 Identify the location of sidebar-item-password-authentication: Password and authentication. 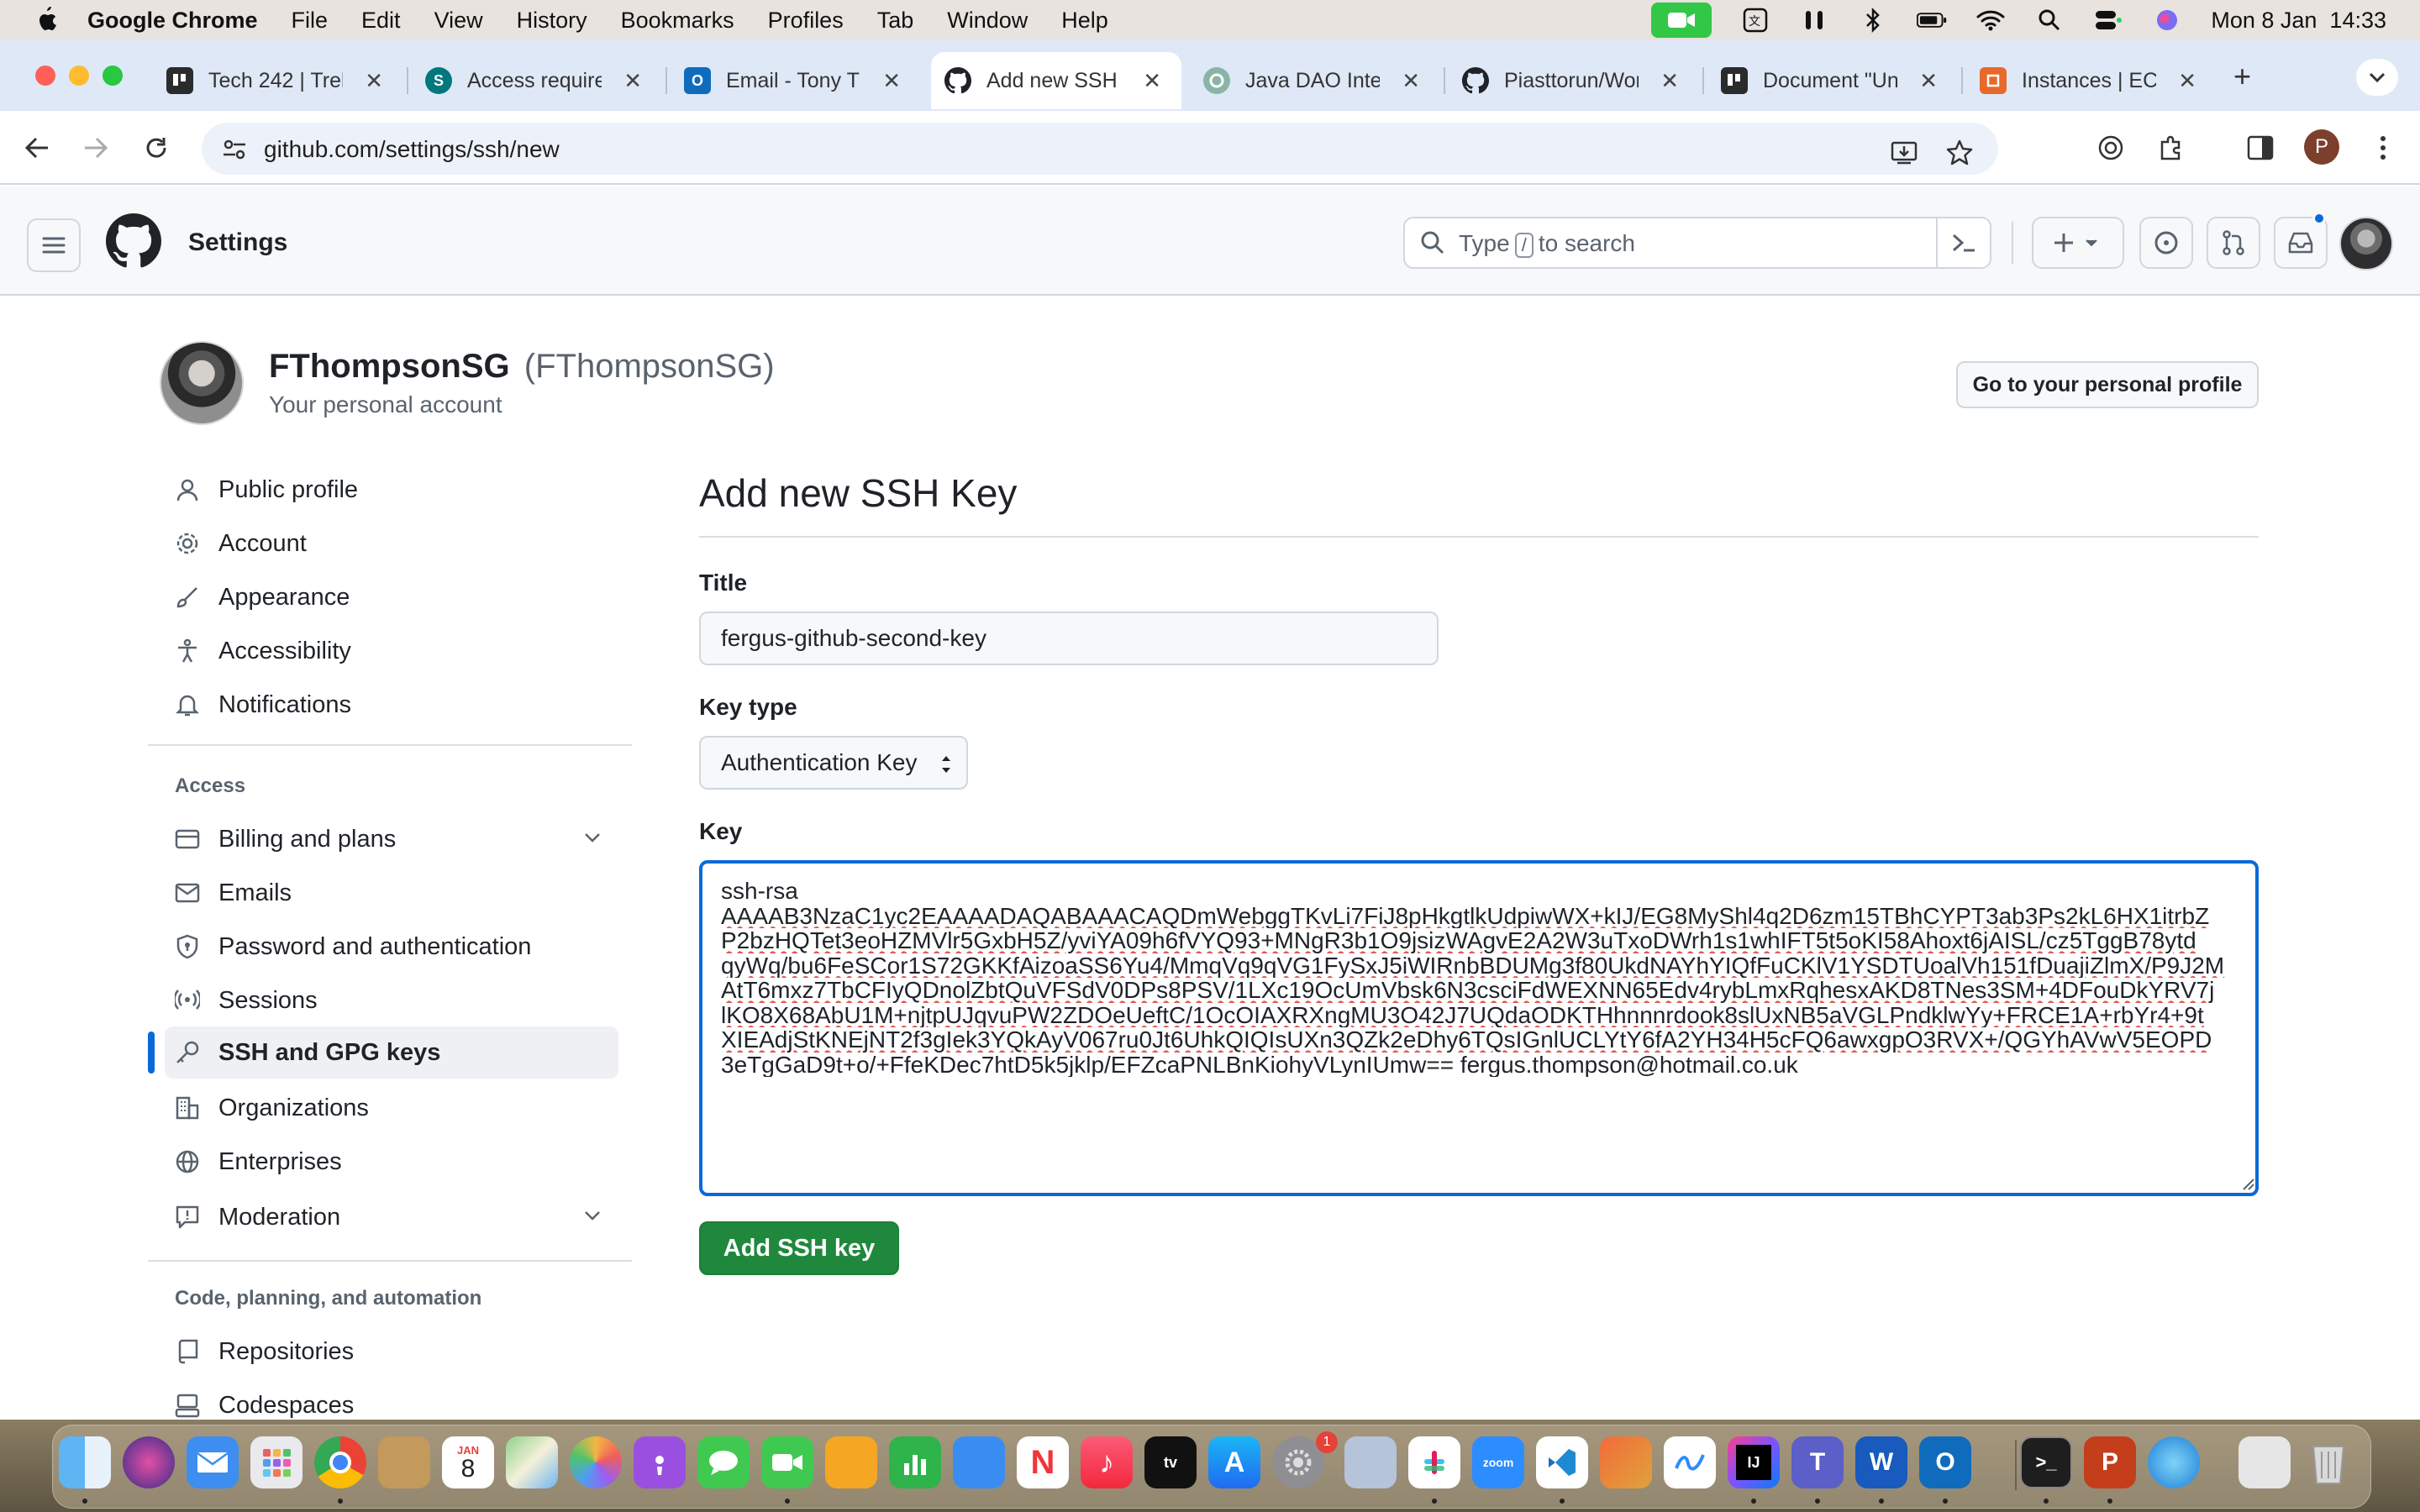
(391, 947).